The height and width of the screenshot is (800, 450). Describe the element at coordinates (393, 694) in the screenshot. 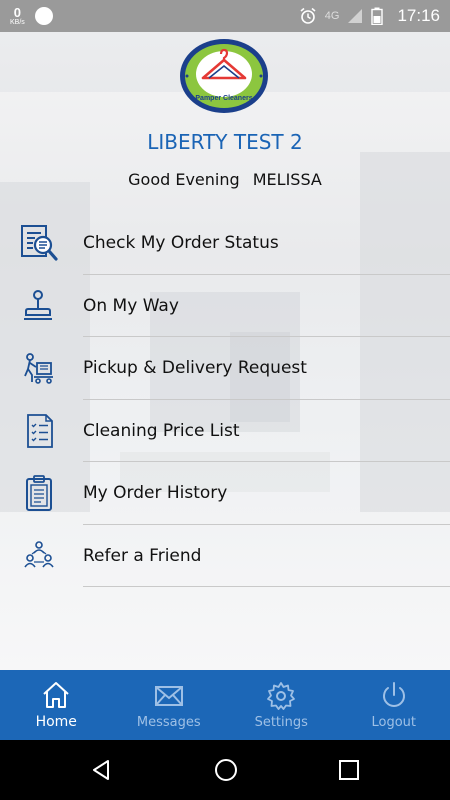

I see `power-icon` at that location.